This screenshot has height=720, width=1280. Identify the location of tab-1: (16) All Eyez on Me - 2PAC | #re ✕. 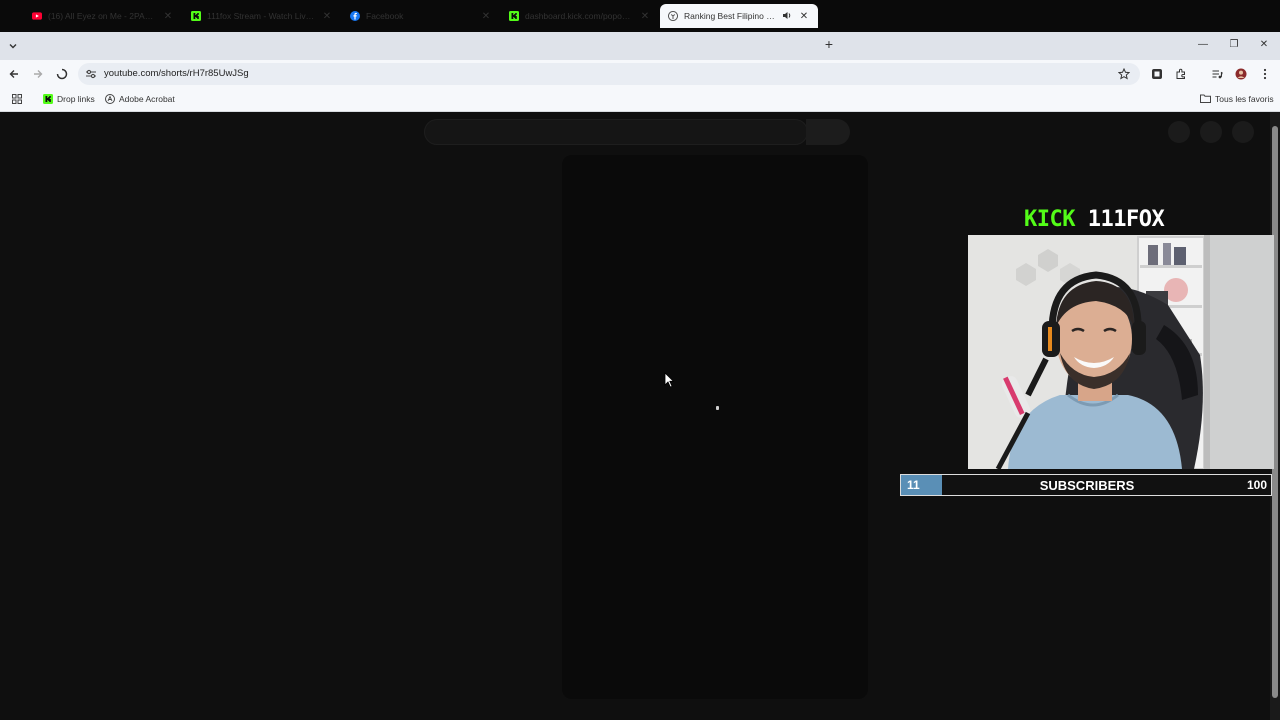
(103, 16).